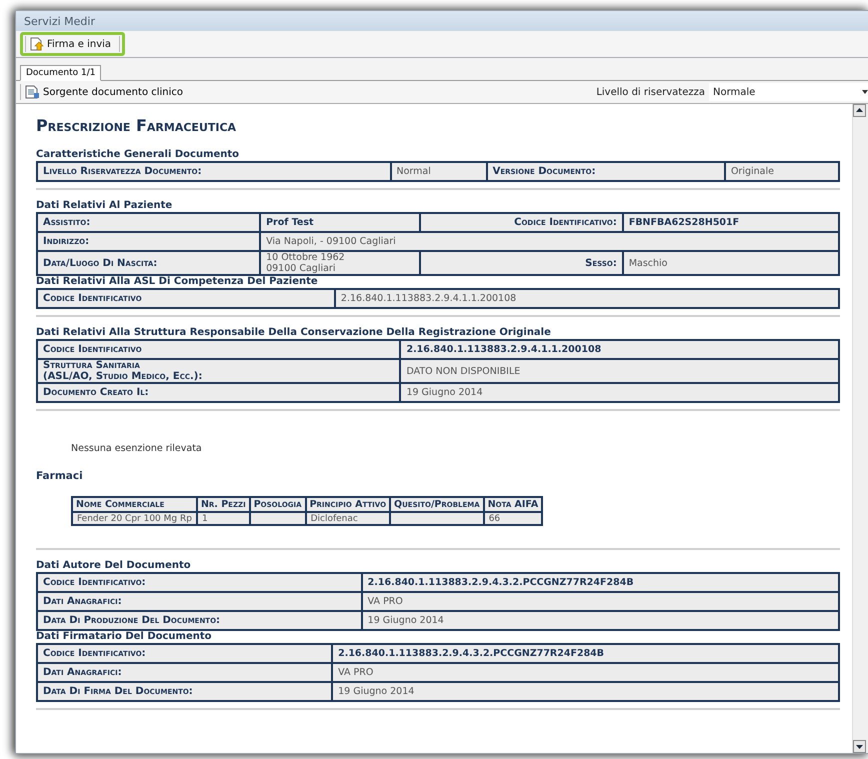  Describe the element at coordinates (218, 371) in the screenshot. I see `field-label: Struttura Sanitaria (ASL/AO, Studio Medico, Ecc.):` at that location.